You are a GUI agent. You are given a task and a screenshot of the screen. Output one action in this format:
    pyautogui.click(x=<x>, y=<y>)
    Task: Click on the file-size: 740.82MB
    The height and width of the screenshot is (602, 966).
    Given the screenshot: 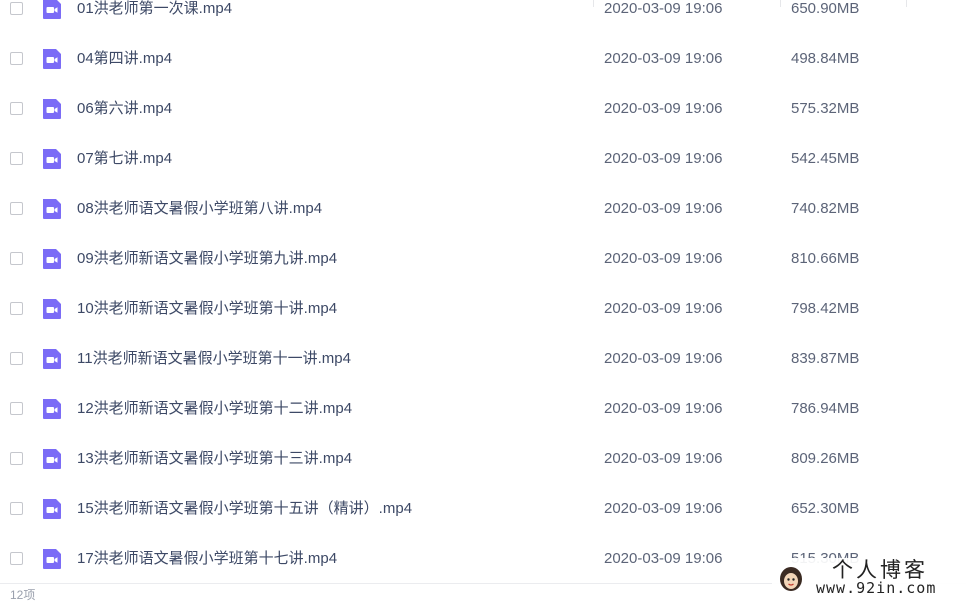 What is the action you would take?
    pyautogui.click(x=825, y=208)
    